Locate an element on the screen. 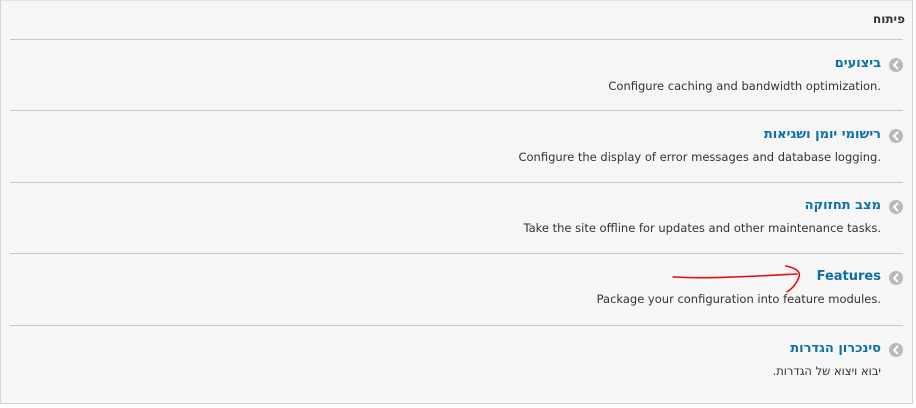  item-description: יבוא ויצוא של הגדרות. is located at coordinates (826, 371).